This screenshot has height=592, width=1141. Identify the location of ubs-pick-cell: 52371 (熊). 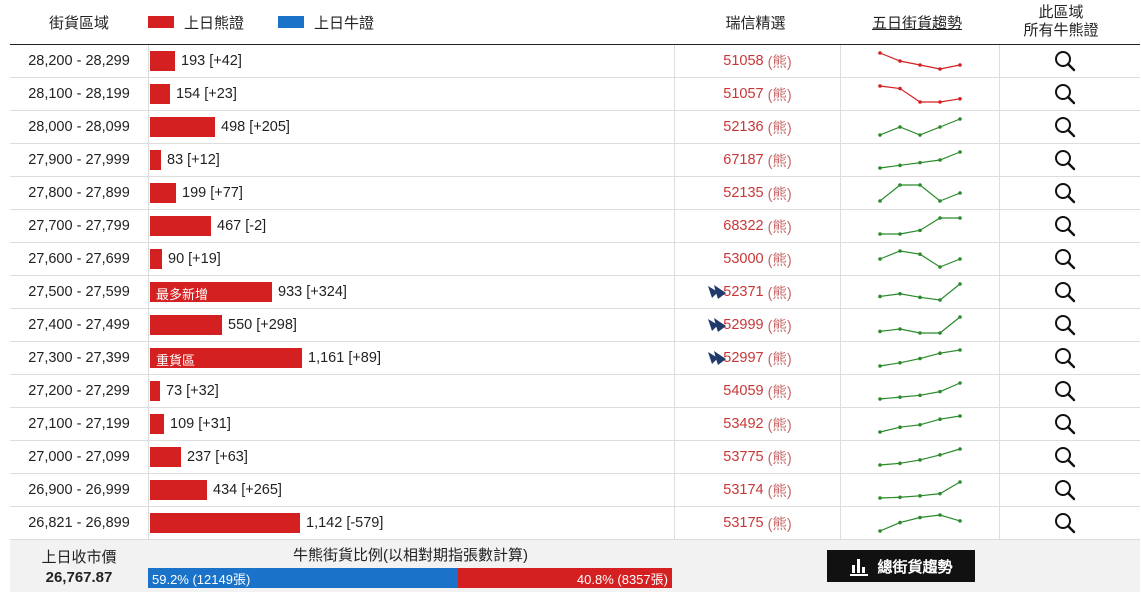
(758, 292).